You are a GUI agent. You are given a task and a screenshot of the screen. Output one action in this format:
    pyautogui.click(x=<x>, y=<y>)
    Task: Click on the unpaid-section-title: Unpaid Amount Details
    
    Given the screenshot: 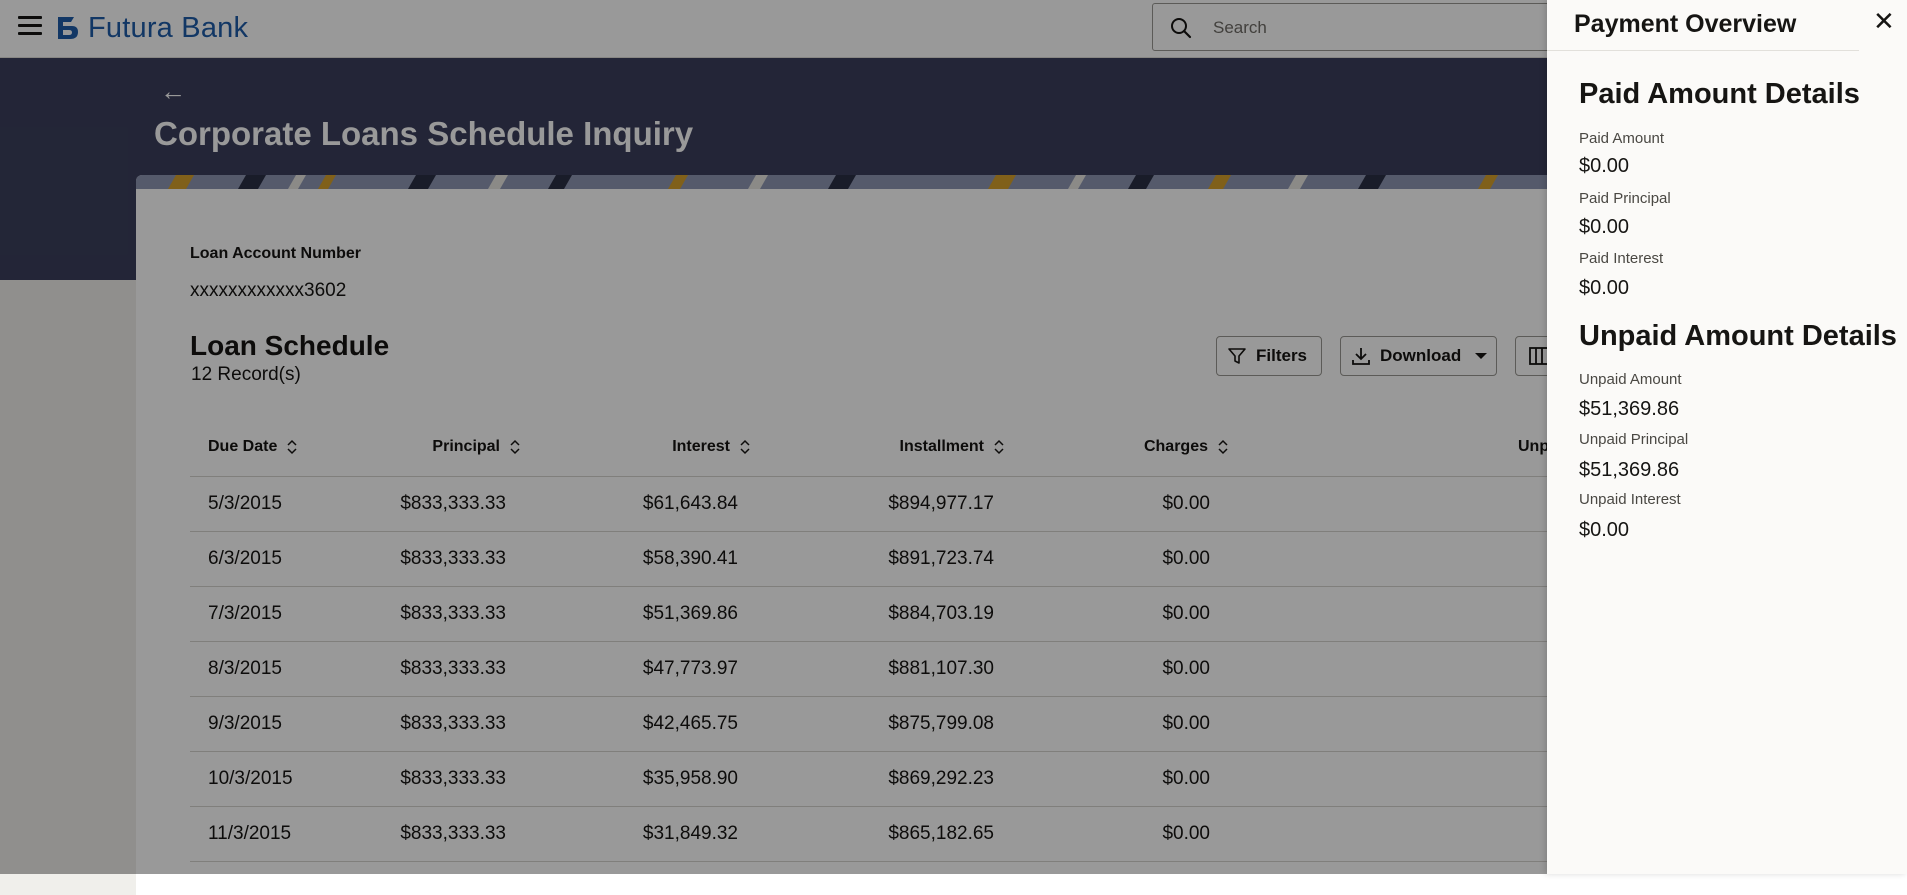 What is the action you would take?
    pyautogui.click(x=1738, y=336)
    